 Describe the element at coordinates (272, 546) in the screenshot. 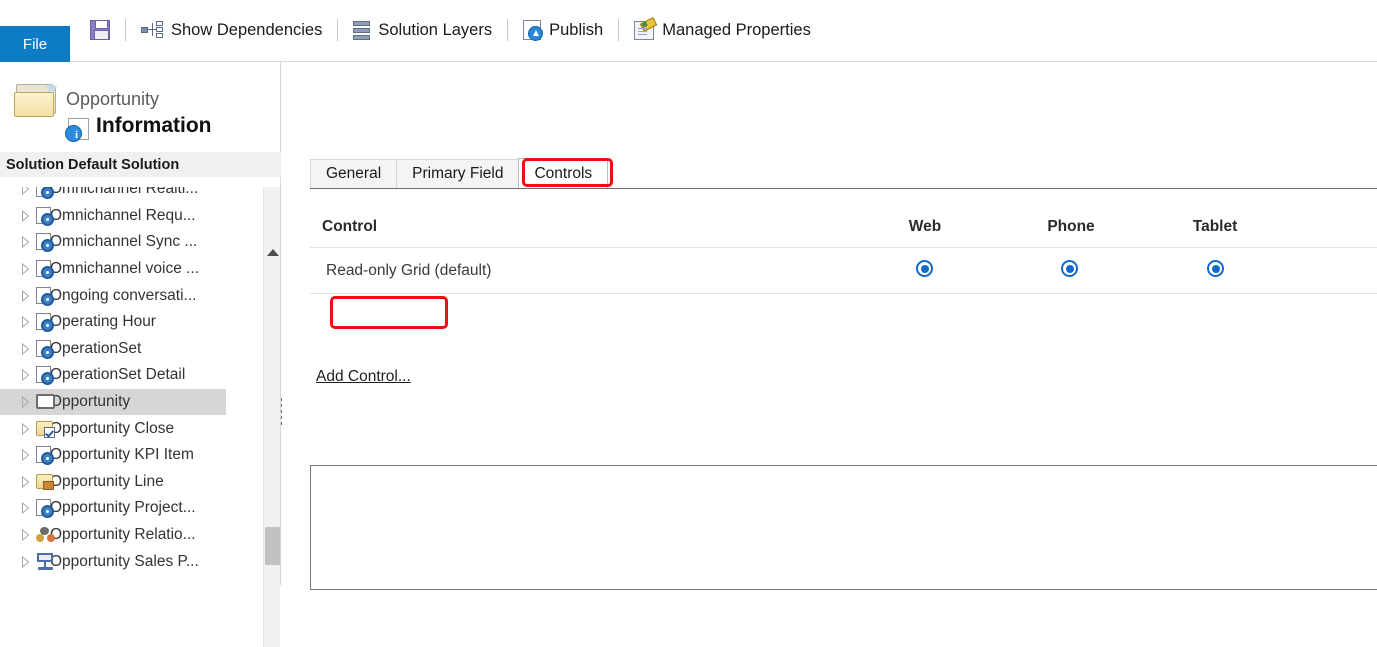

I see `scrollbar-thumb` at that location.